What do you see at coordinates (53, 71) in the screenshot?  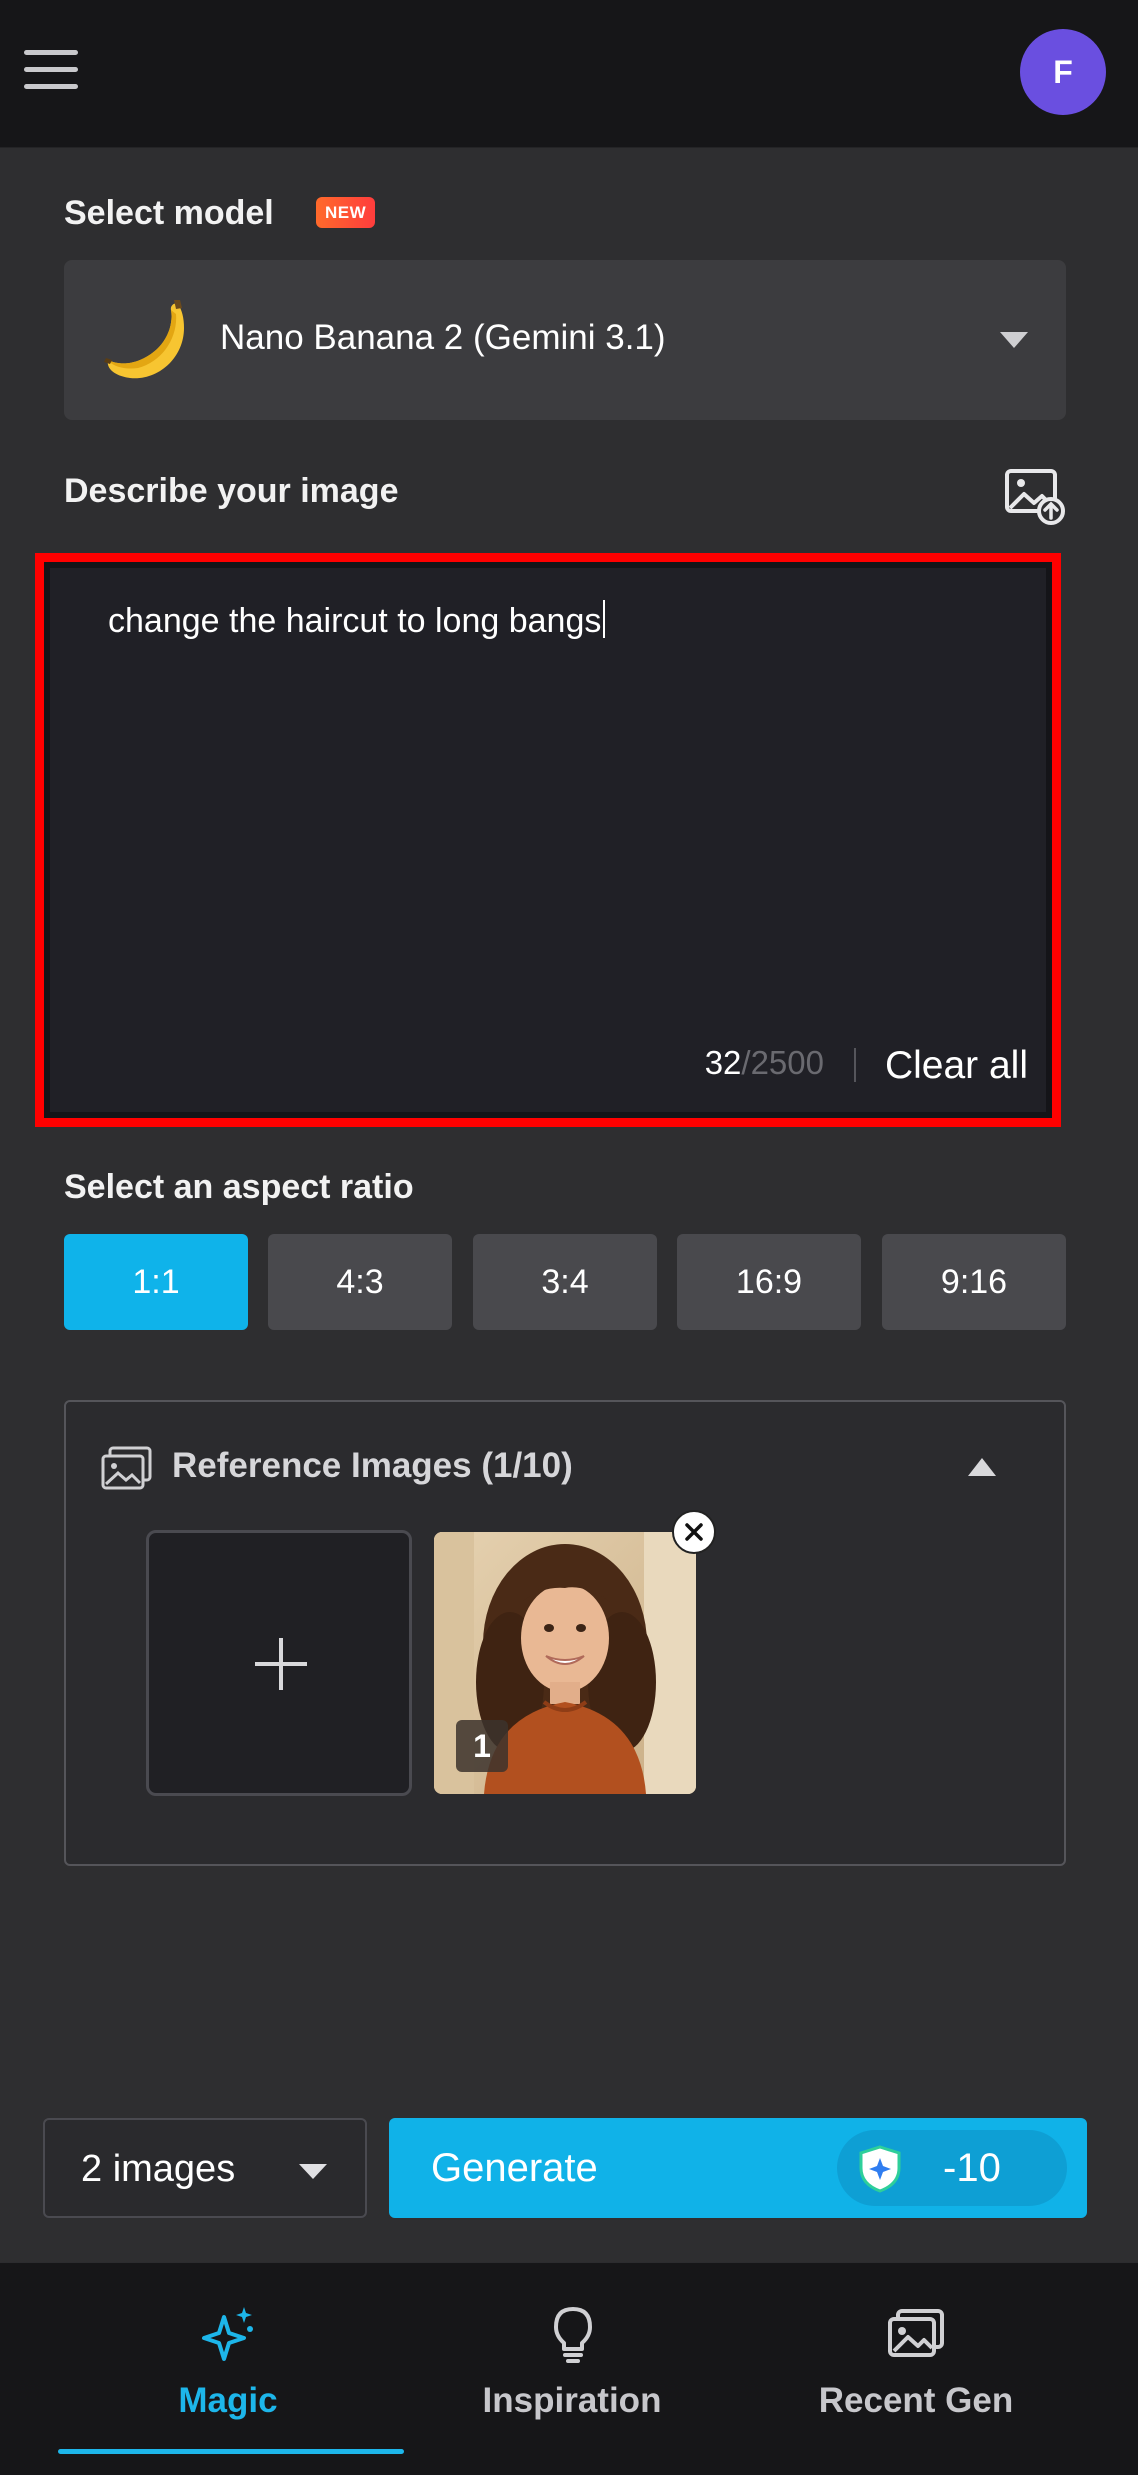 I see `menu-icon` at bounding box center [53, 71].